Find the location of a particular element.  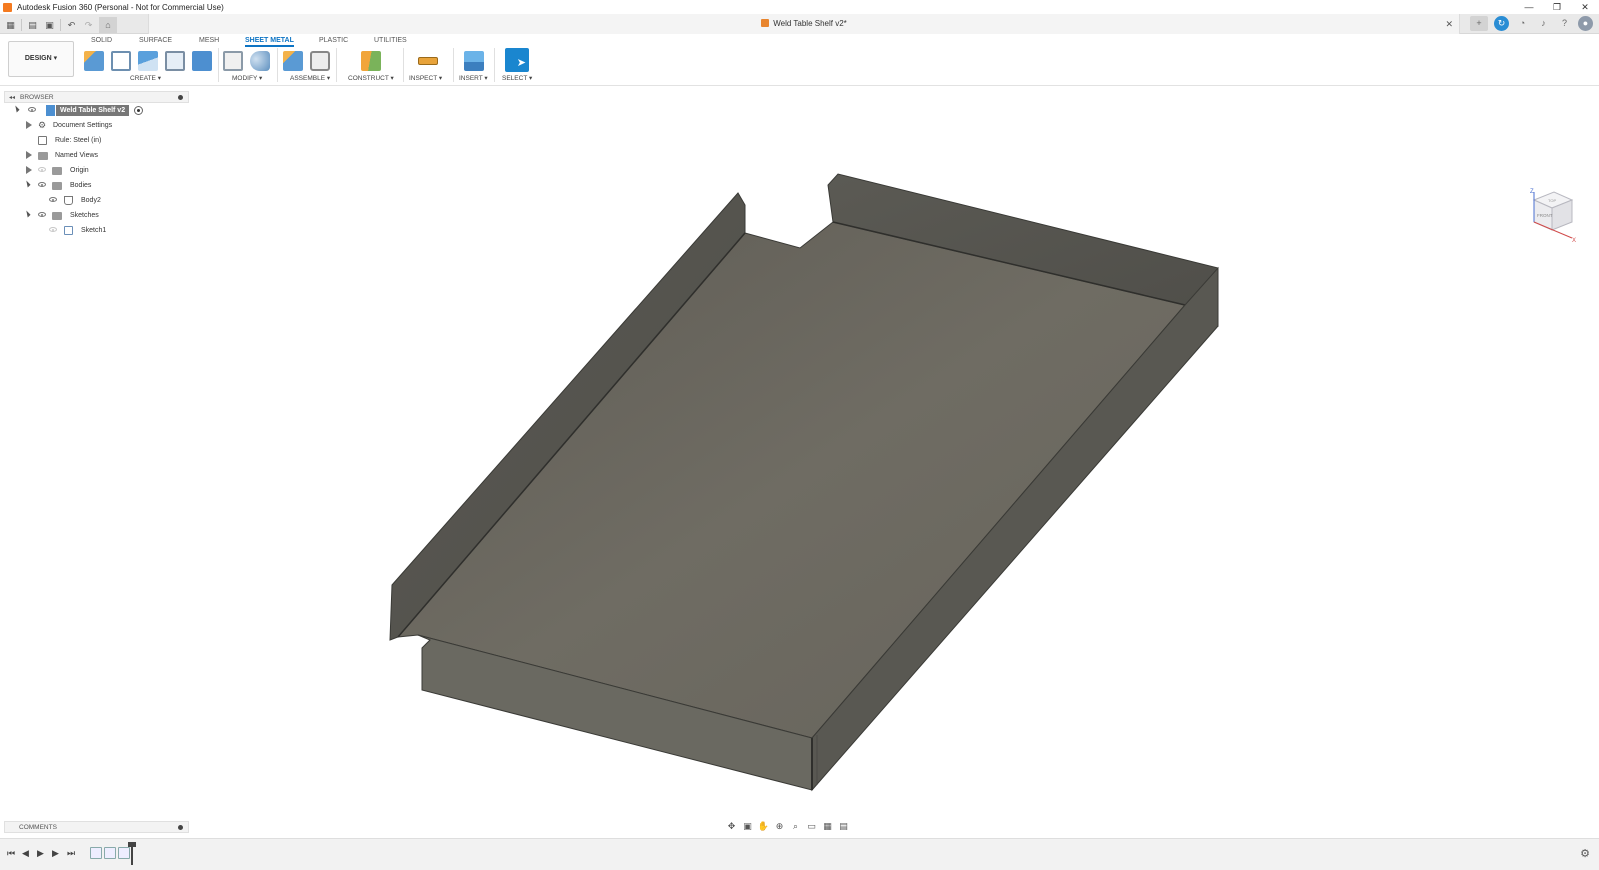

save-icon: ▣ is located at coordinates (49, 25).